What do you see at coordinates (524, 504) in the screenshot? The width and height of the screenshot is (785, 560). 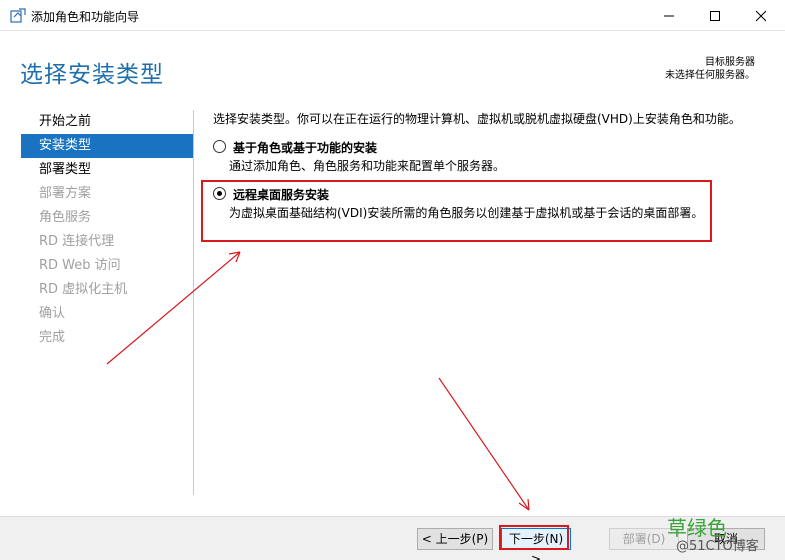 I see `annotation-arrow-2-head` at bounding box center [524, 504].